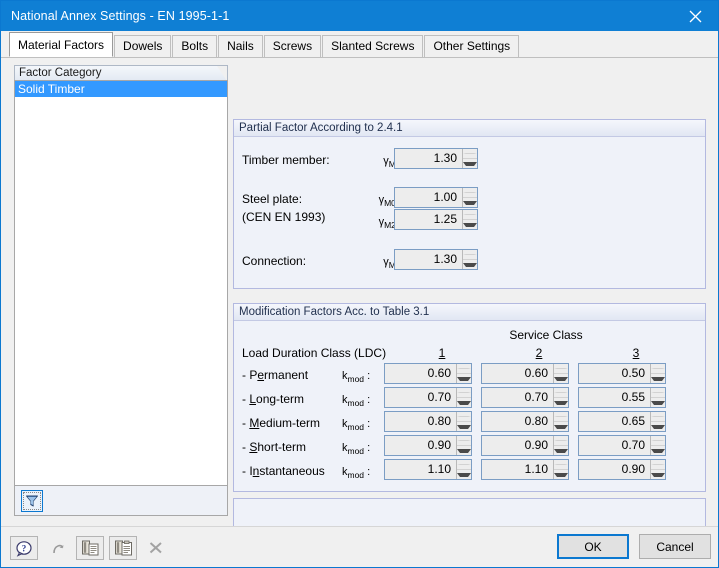 The image size is (719, 568). Describe the element at coordinates (593, 546) in the screenshot. I see `ok-button: OK` at that location.